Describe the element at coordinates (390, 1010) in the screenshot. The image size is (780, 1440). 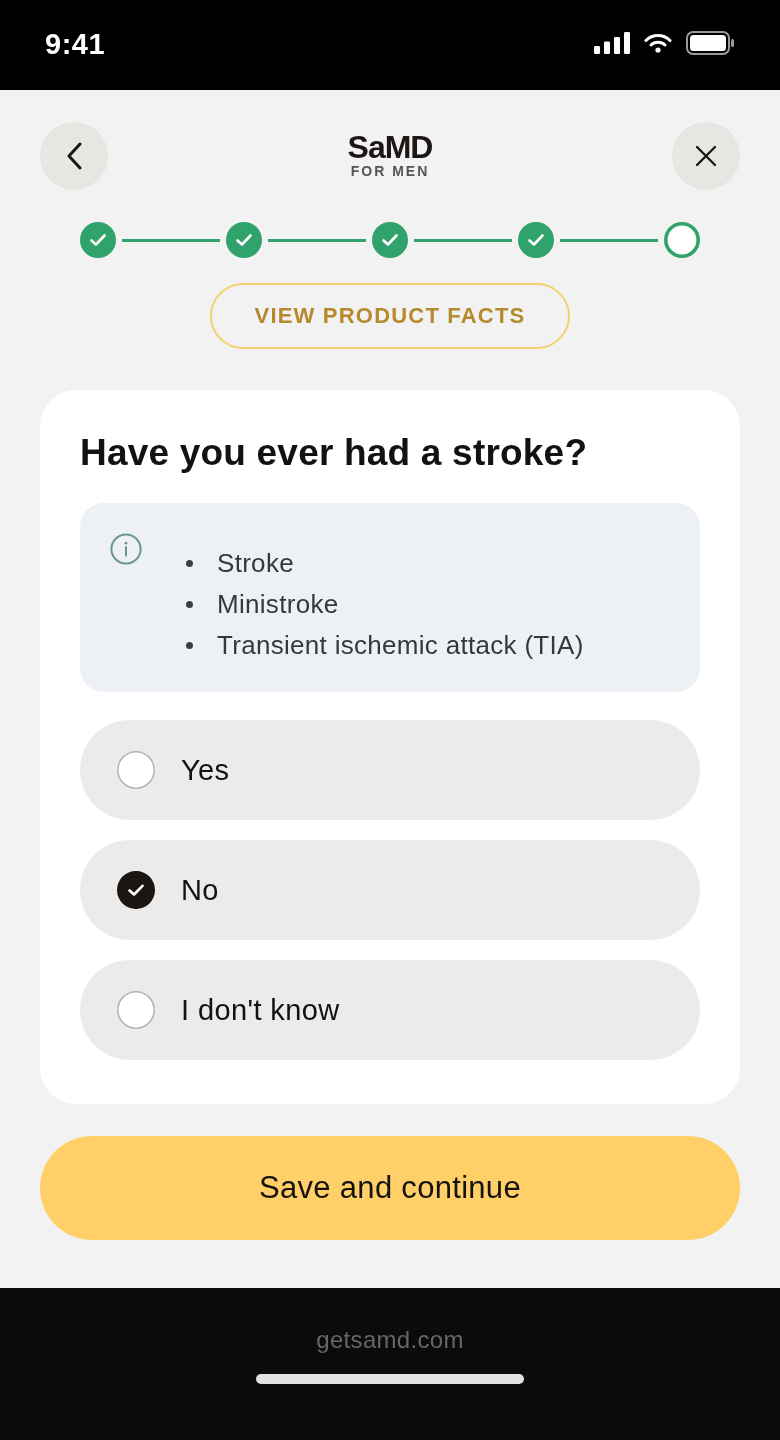
I see `answer-option: I don't know` at that location.